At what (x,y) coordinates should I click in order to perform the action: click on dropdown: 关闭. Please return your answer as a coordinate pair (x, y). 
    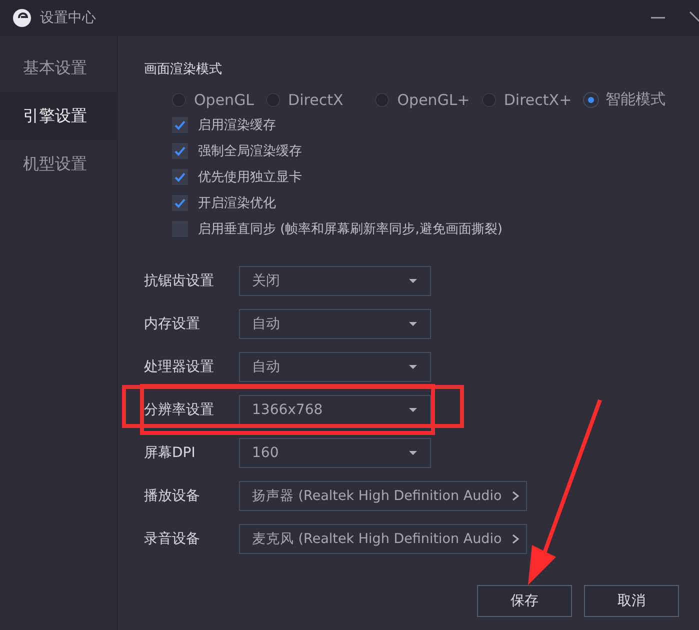
    Looking at the image, I should click on (335, 281).